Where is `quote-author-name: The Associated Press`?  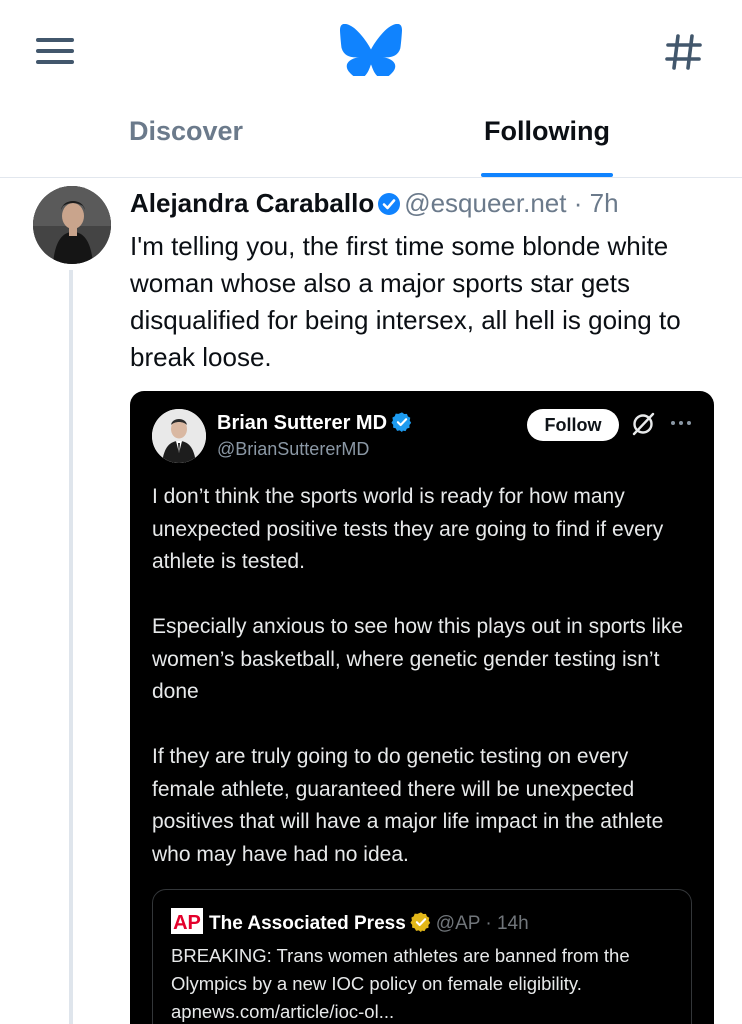 quote-author-name: The Associated Press is located at coordinates (307, 923).